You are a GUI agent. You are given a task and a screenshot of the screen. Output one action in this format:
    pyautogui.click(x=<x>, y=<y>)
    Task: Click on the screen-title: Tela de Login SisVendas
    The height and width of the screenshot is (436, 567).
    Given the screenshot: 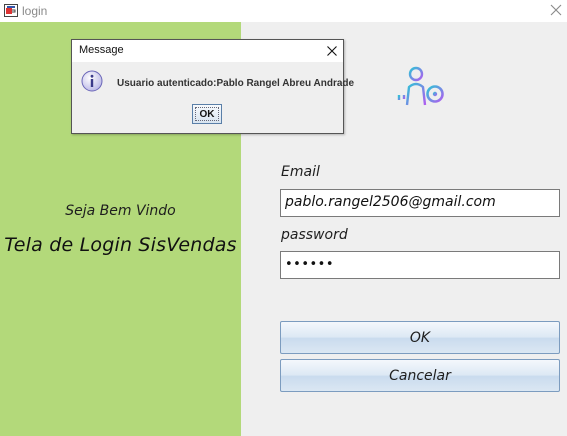 What is the action you would take?
    pyautogui.click(x=120, y=245)
    